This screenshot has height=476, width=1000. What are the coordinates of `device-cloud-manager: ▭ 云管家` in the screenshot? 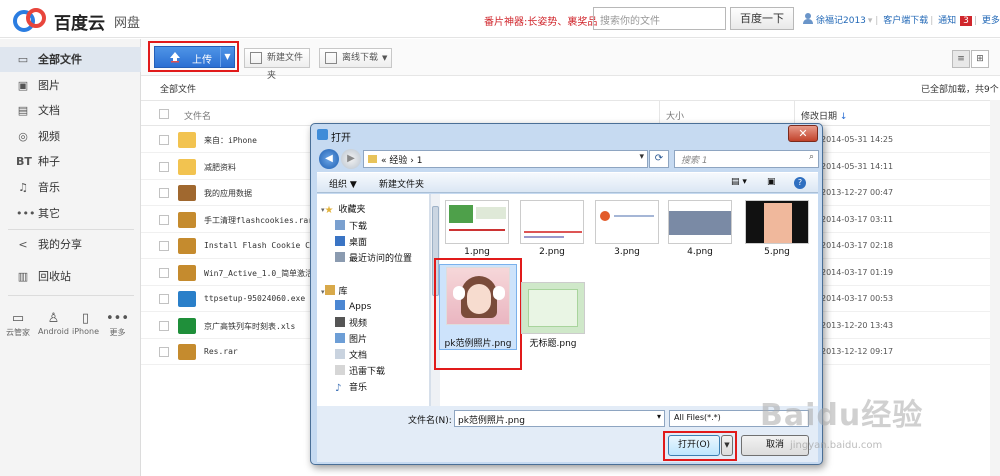 It's located at (18, 324).